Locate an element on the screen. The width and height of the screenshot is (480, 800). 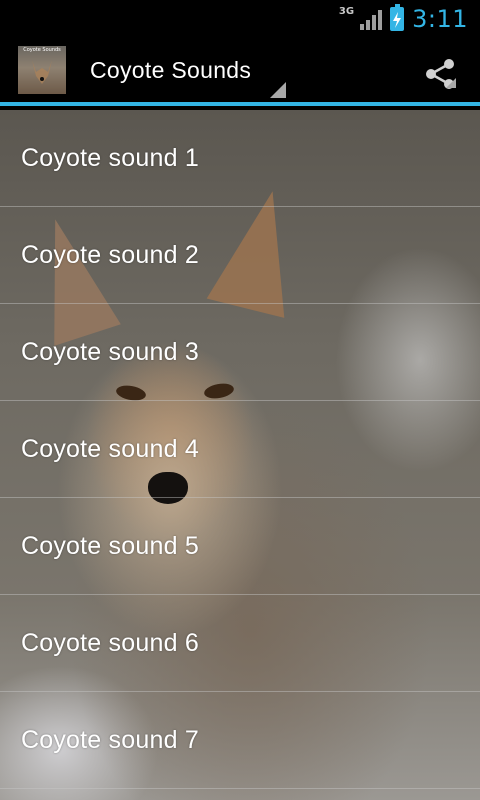
battery-charging-icon is located at coordinates (397, 17).